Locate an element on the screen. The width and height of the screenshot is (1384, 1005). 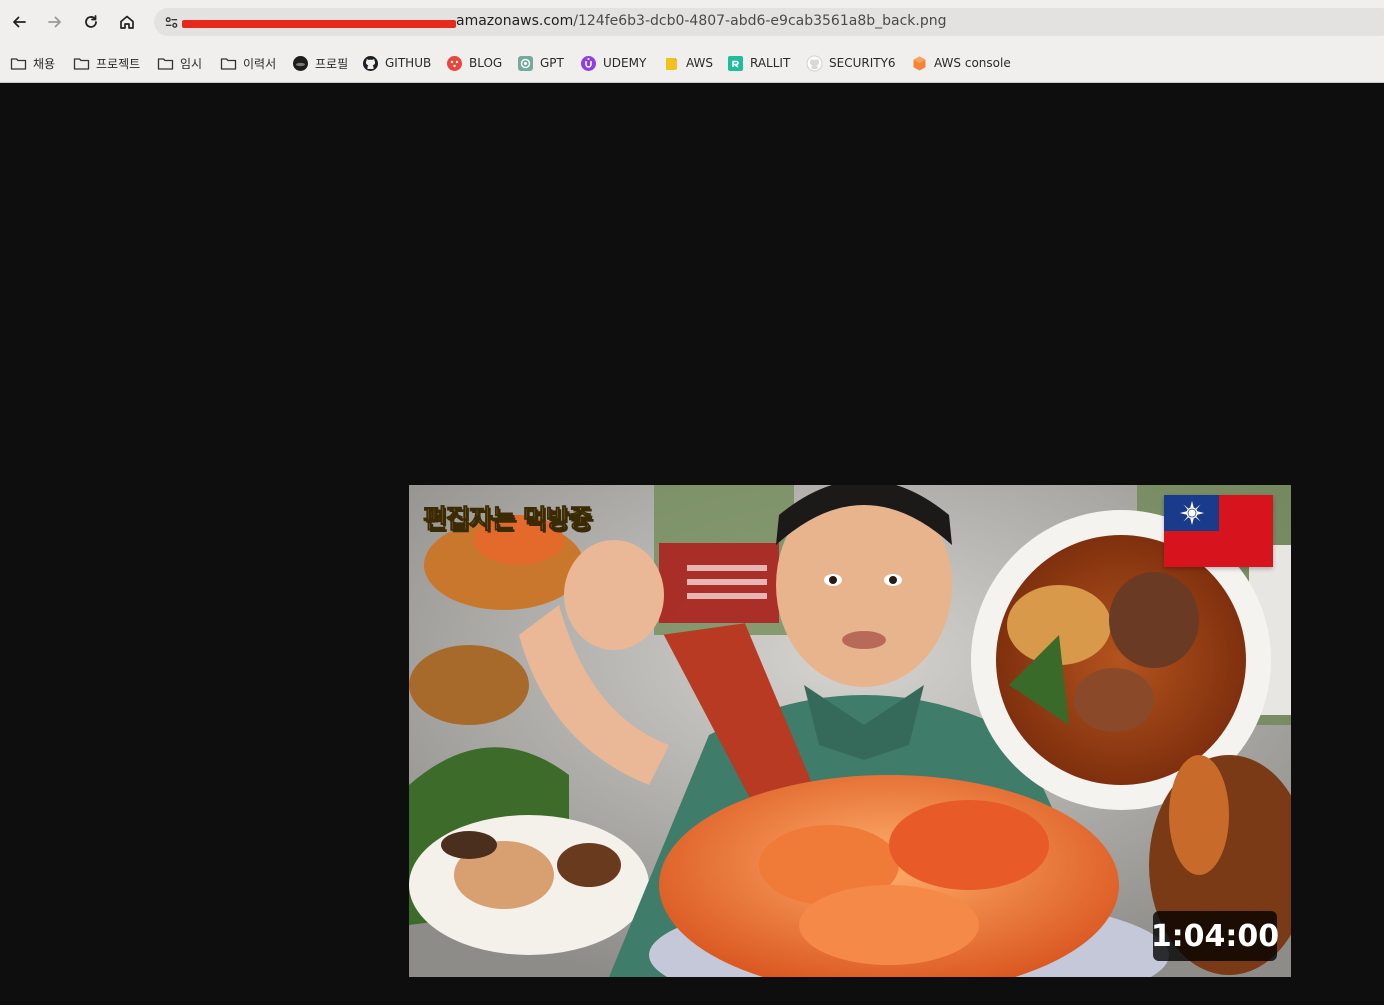
bookmark-label: AWS is located at coordinates (700, 63).